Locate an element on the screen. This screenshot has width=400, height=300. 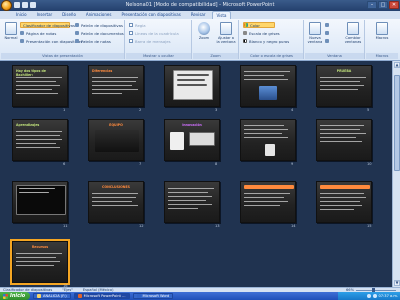
folder-icon is located at coordinates (39, 296).